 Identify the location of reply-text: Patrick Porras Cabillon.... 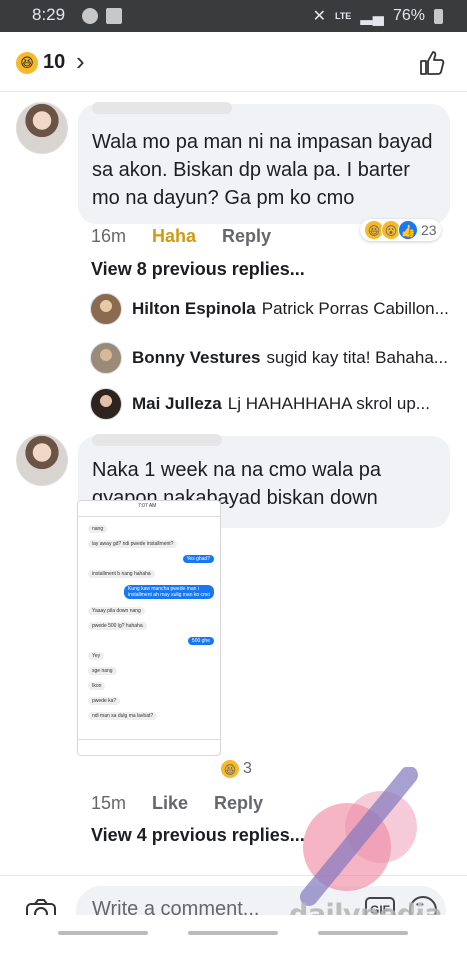
(355, 308).